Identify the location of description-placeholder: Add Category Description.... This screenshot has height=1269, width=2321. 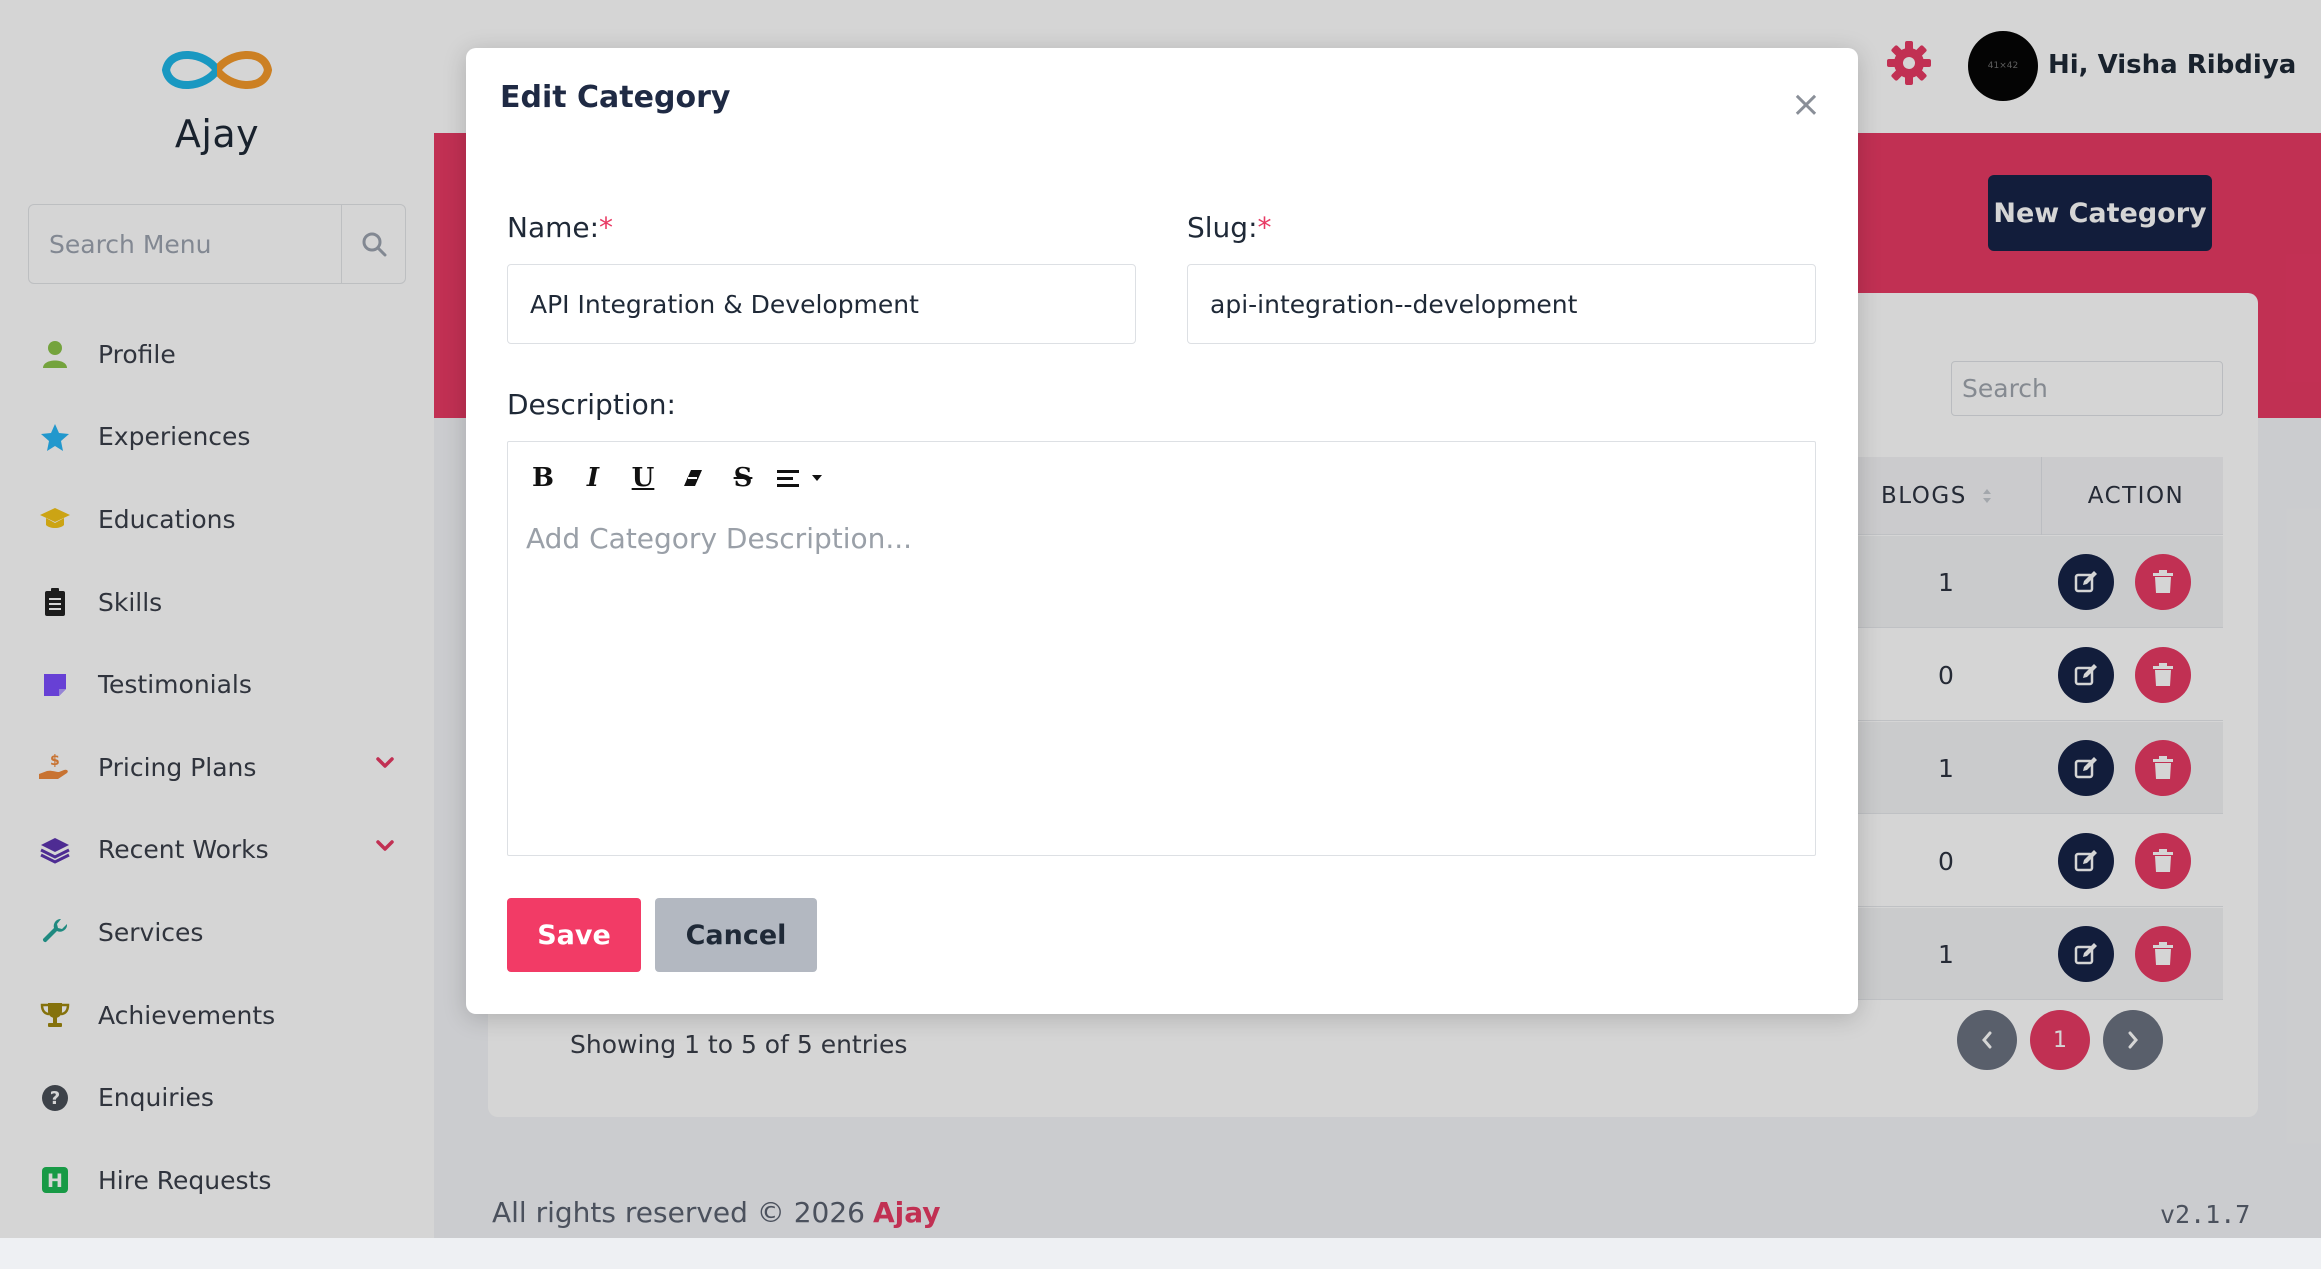
(719, 538).